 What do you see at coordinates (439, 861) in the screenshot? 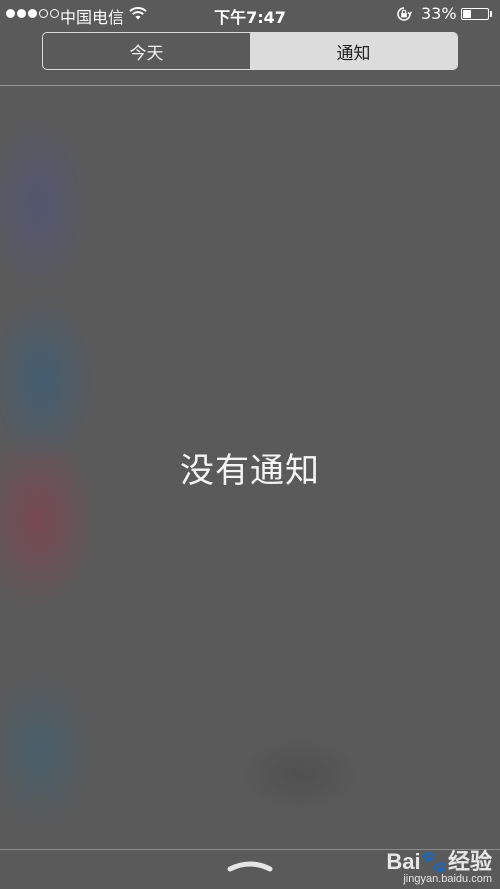
I see `watermark-logo: Bai🐾经验` at bounding box center [439, 861].